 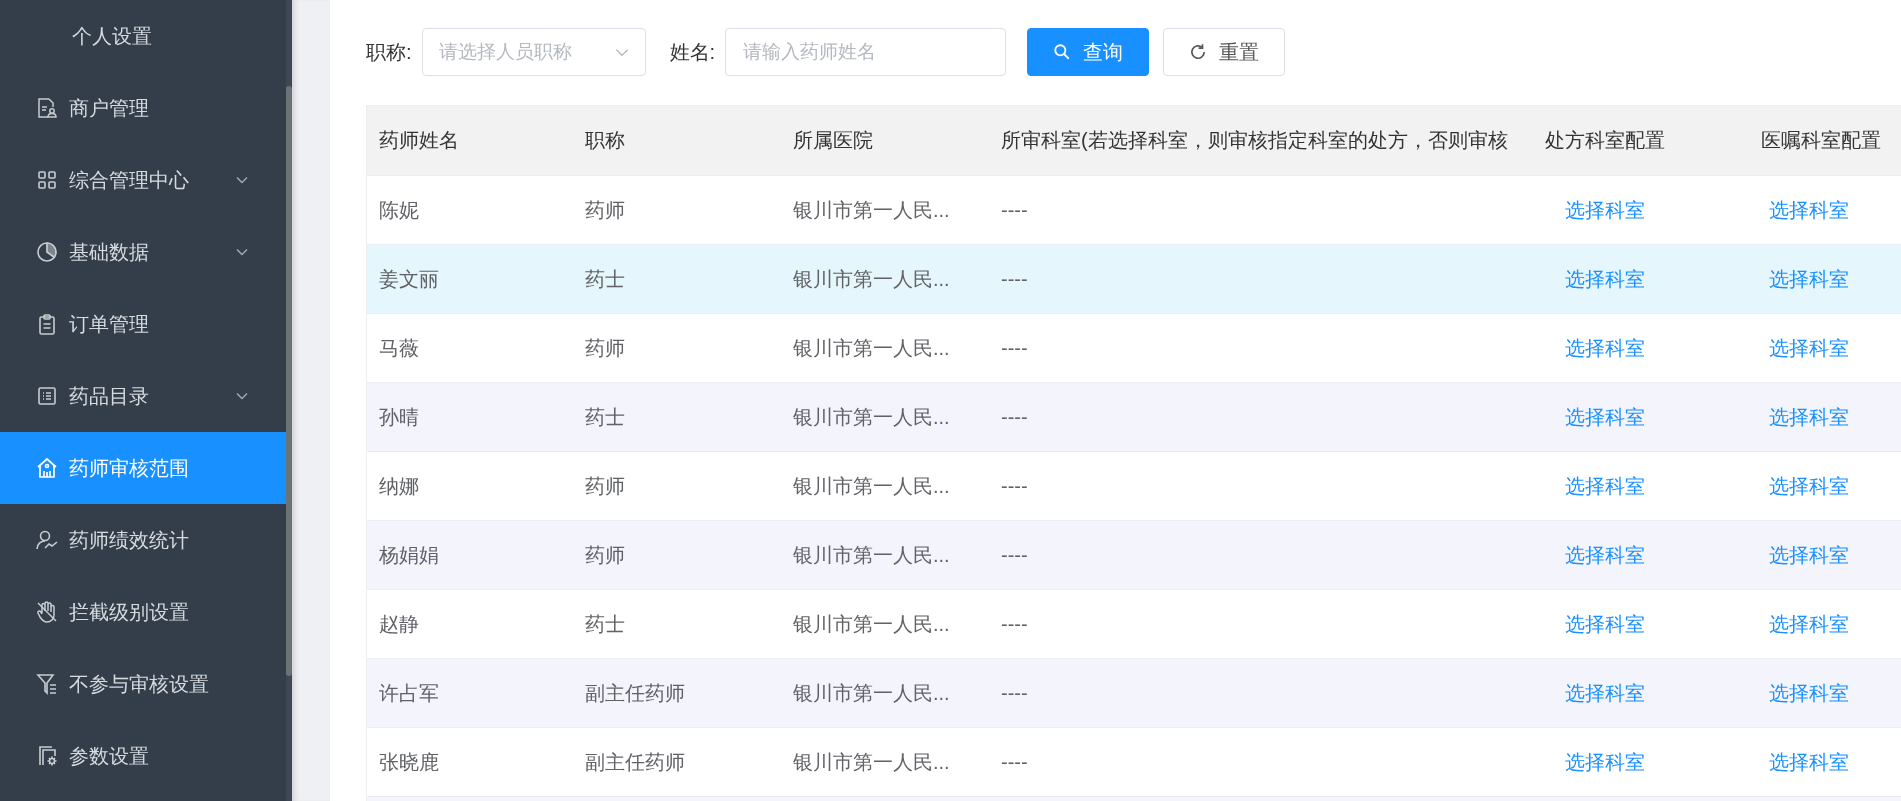 What do you see at coordinates (409, 554) in the screenshot?
I see `table-cell: 杨娟娟` at bounding box center [409, 554].